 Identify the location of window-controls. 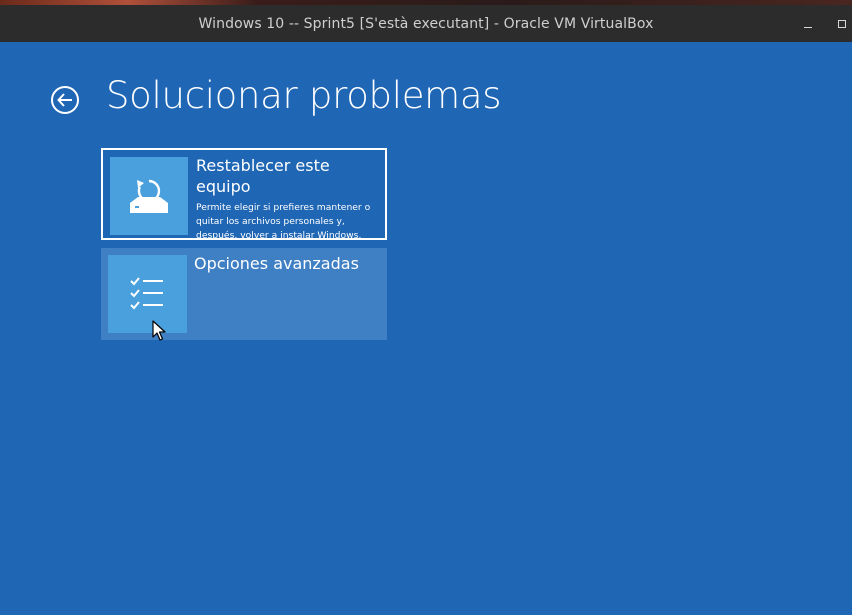
(825, 23).